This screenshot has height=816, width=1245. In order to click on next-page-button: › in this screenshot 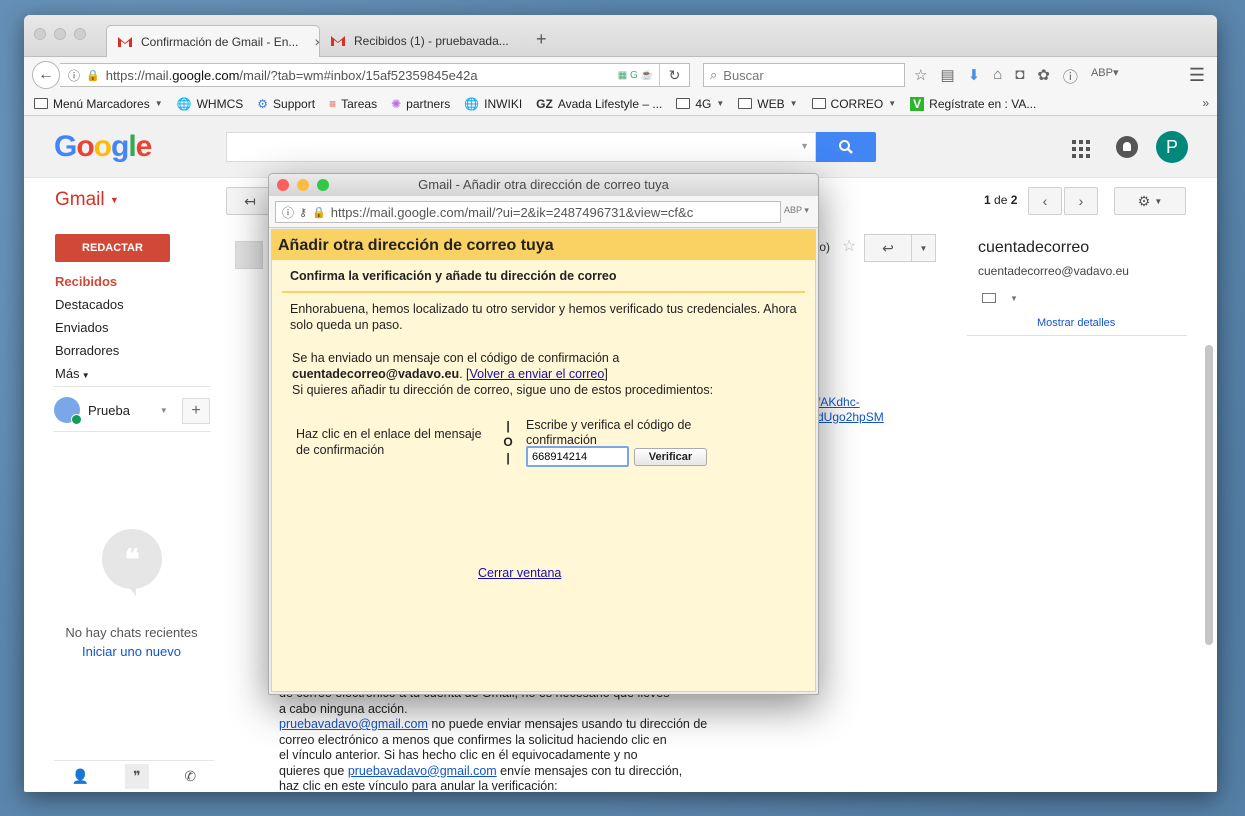, I will do `click(1081, 201)`.